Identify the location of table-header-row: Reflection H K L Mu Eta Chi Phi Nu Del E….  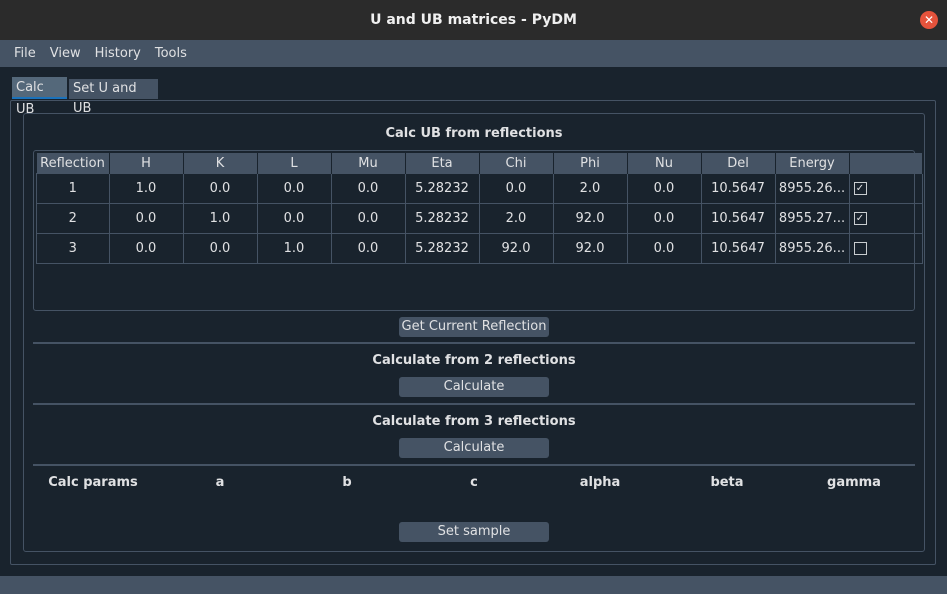
(479, 163).